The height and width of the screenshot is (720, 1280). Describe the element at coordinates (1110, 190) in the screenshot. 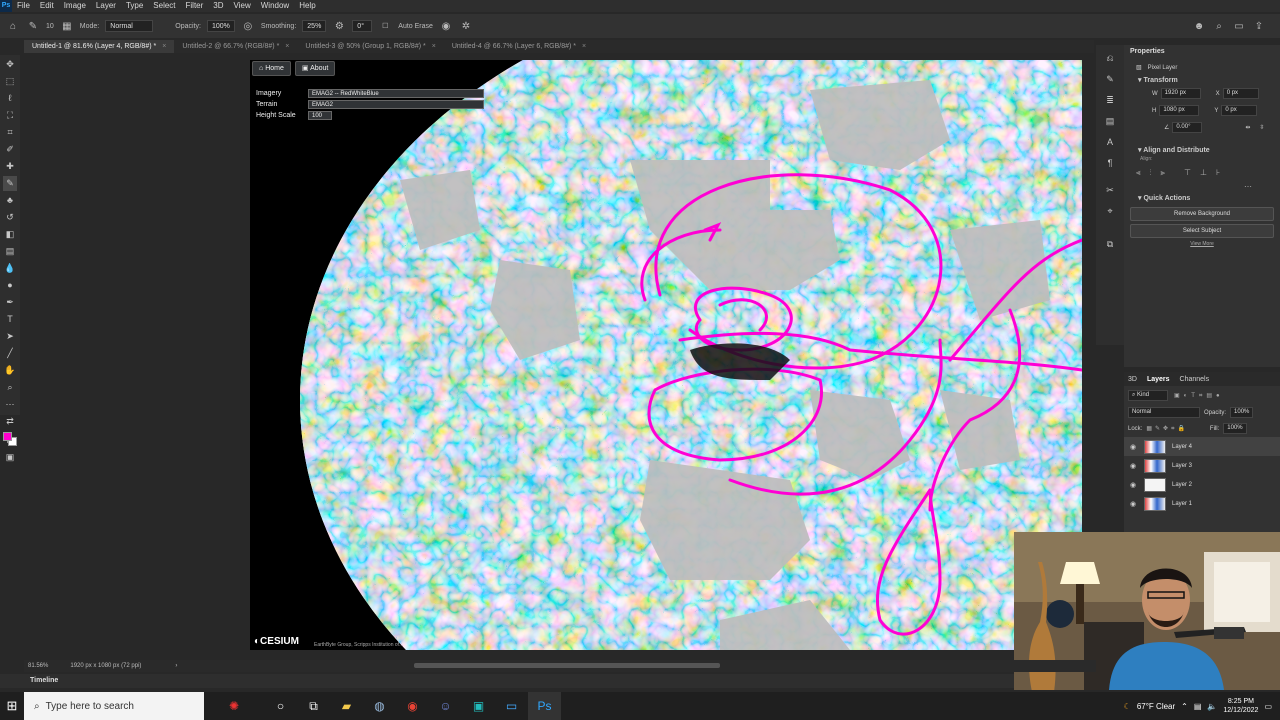

I see `tools-icon: ✂` at that location.